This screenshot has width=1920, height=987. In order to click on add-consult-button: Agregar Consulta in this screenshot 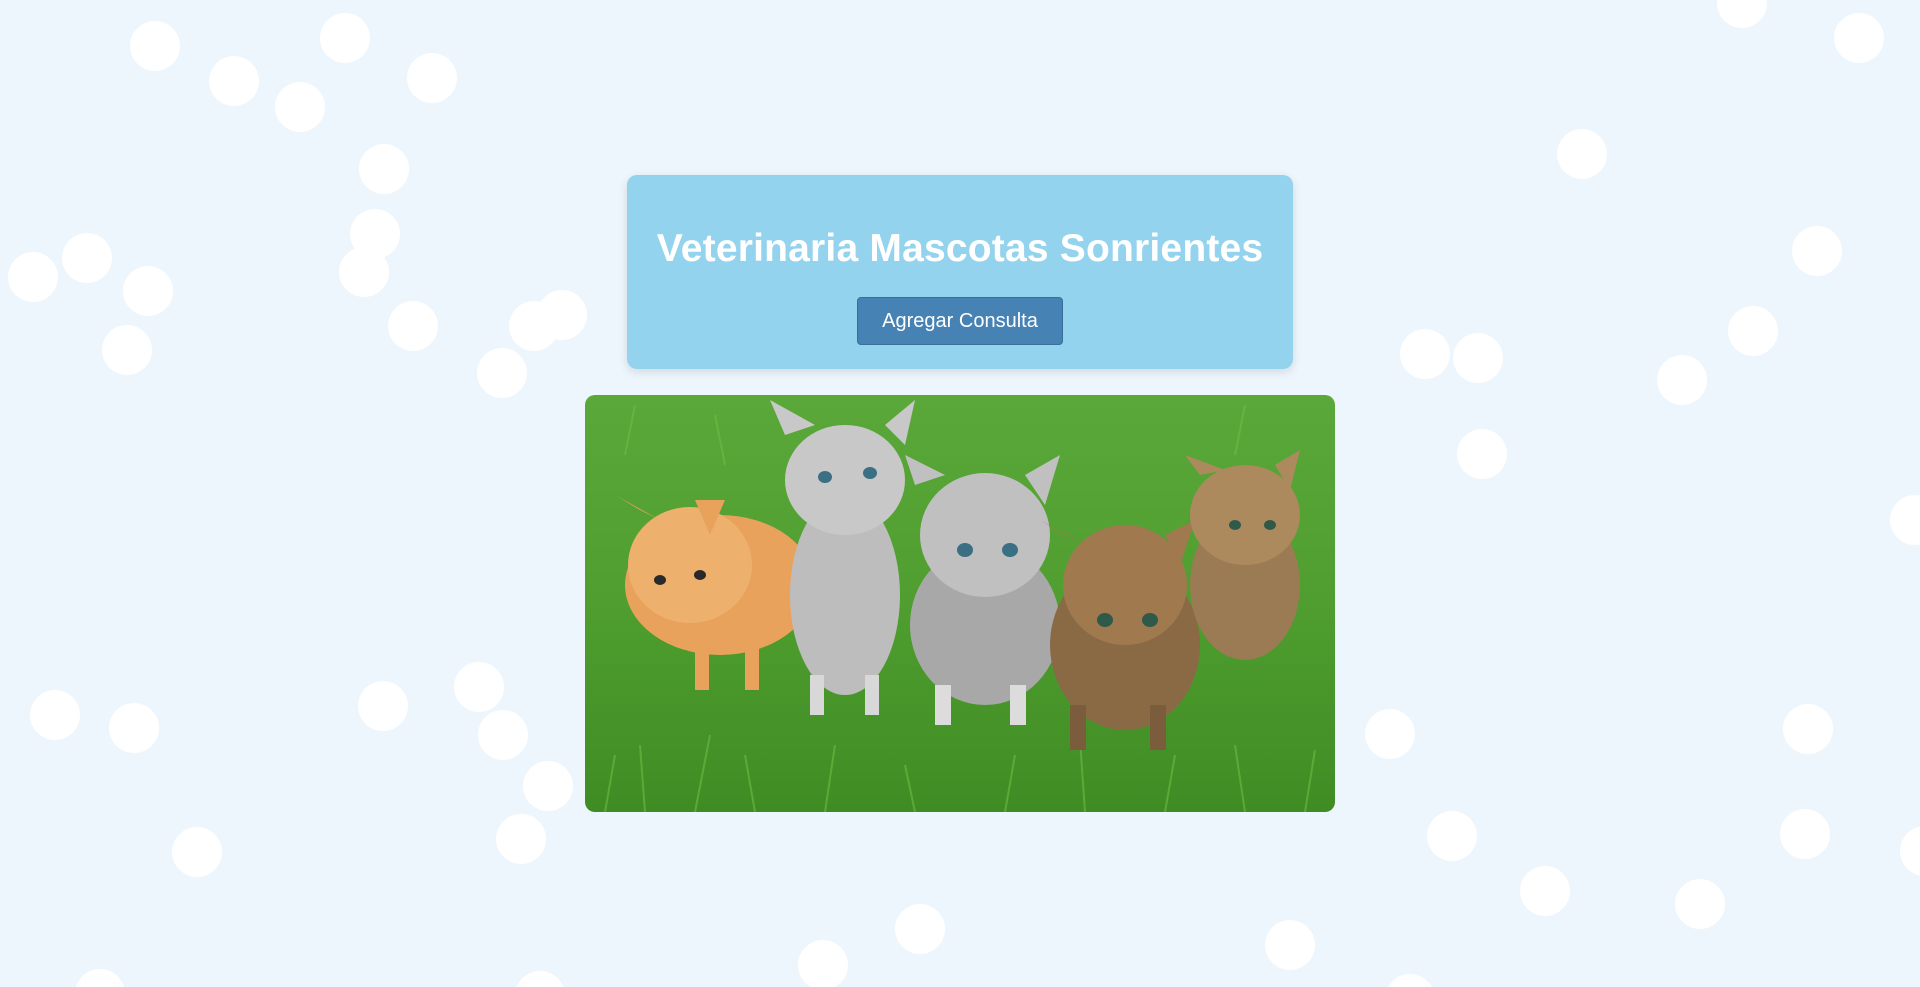, I will do `click(960, 321)`.